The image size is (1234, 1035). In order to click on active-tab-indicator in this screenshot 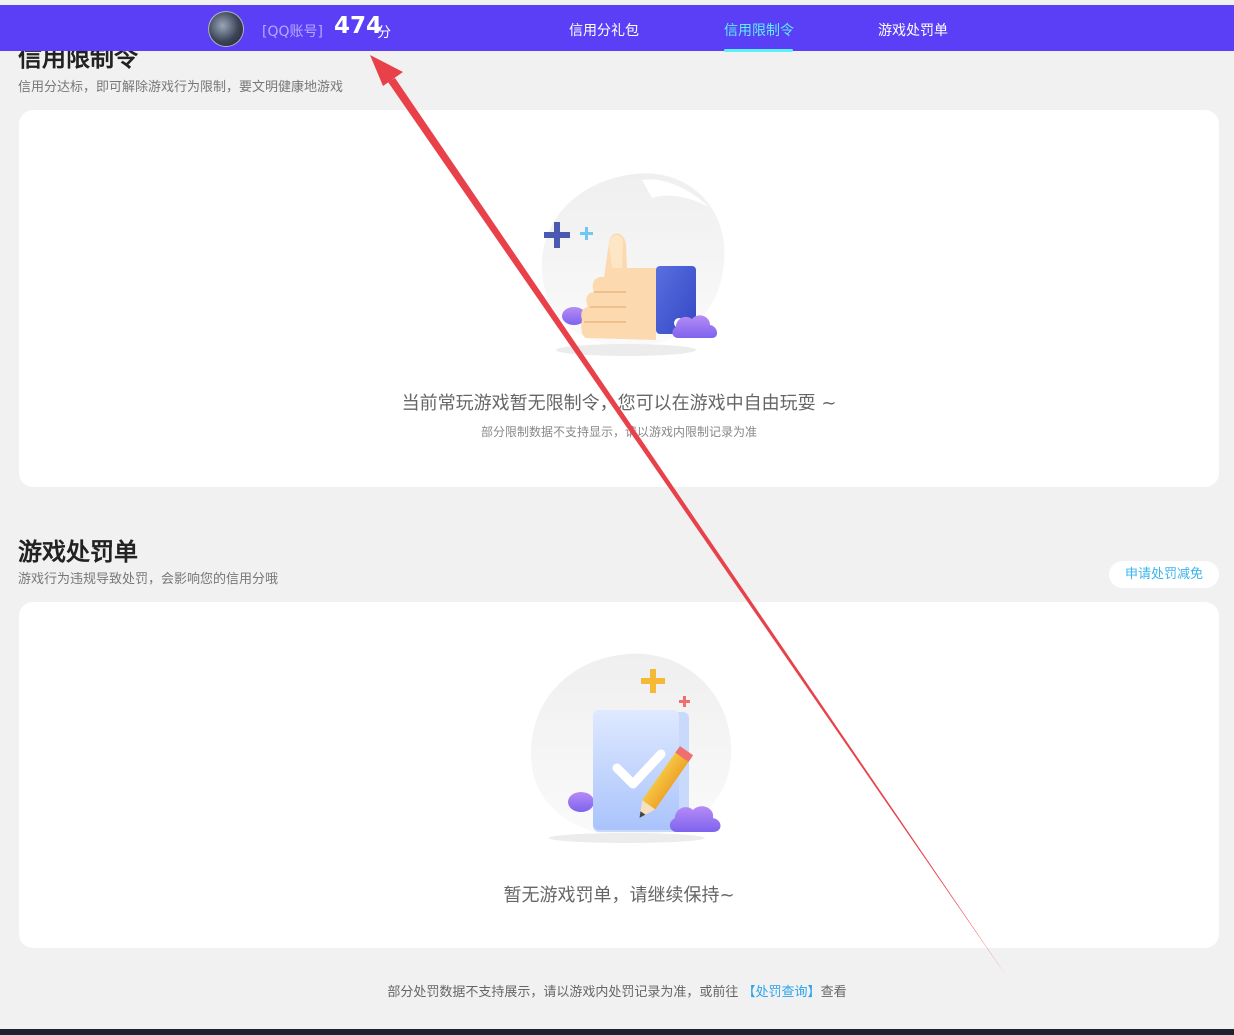, I will do `click(758, 50)`.